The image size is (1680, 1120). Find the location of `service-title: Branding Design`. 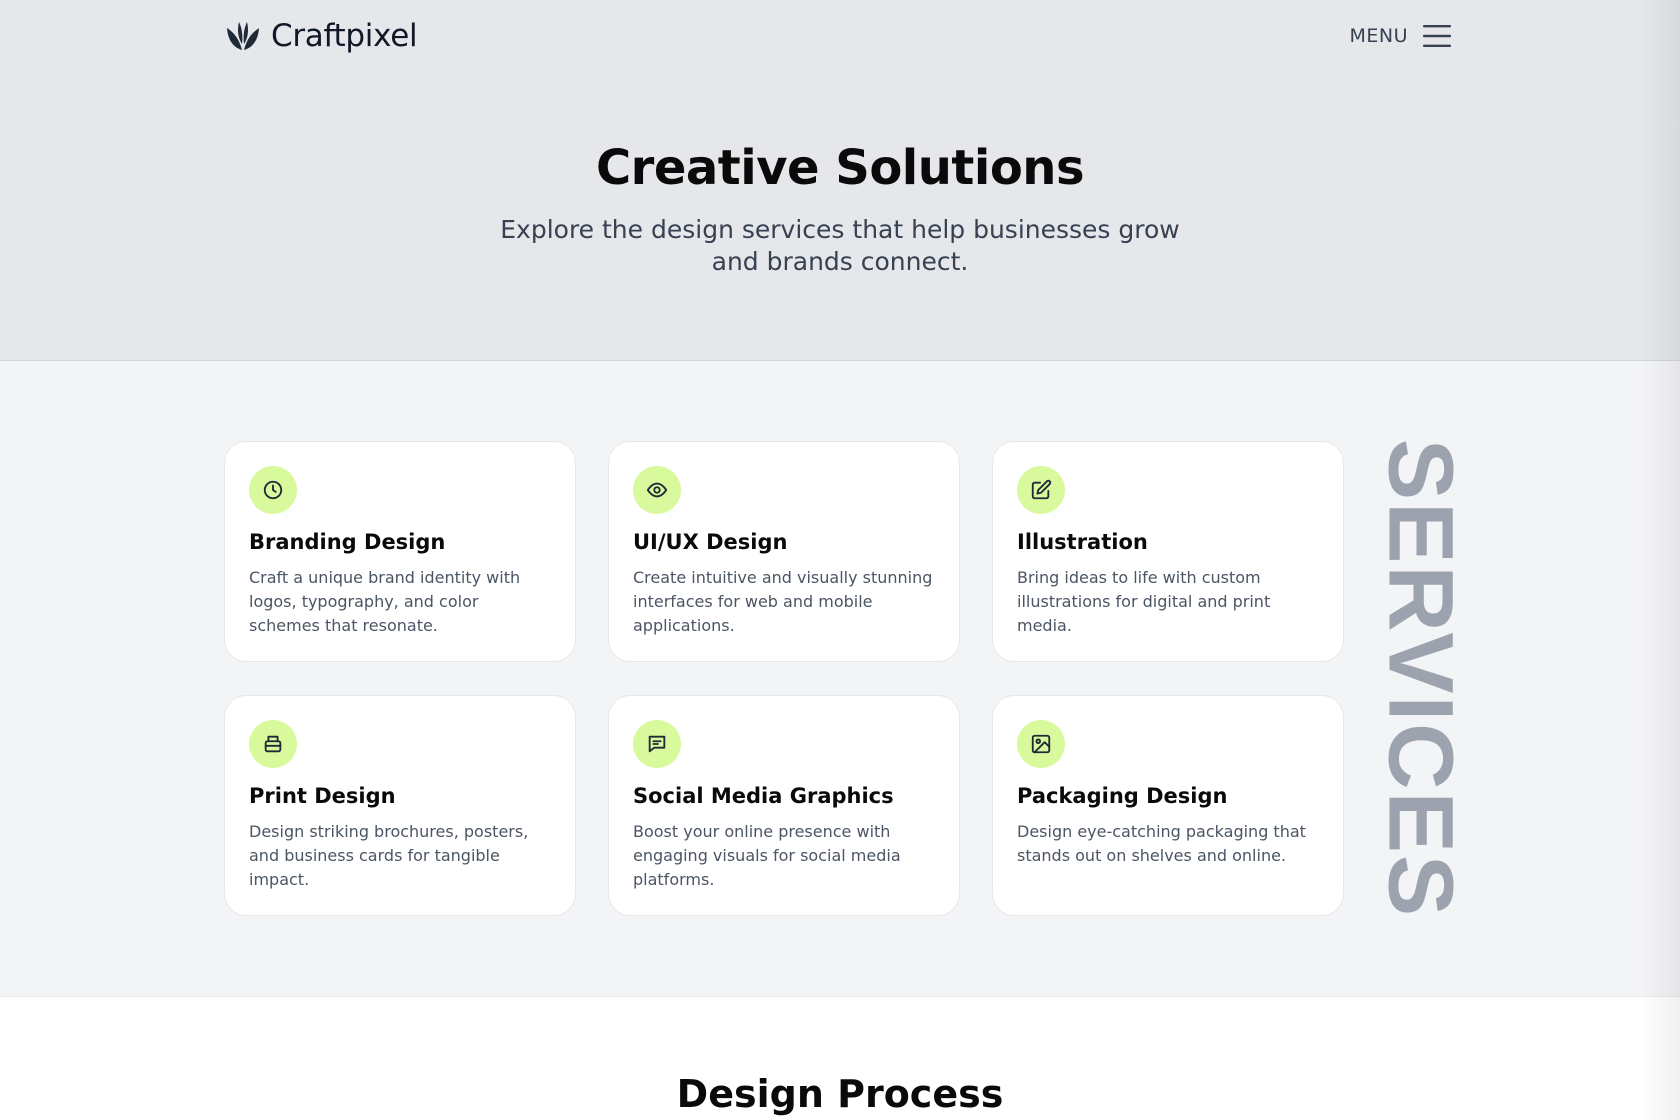

service-title: Branding Design is located at coordinates (347, 542).